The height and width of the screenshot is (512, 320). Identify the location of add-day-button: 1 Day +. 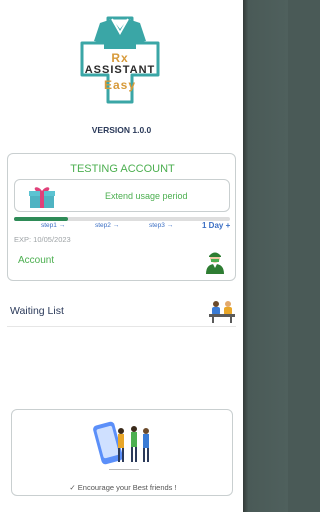
(216, 225).